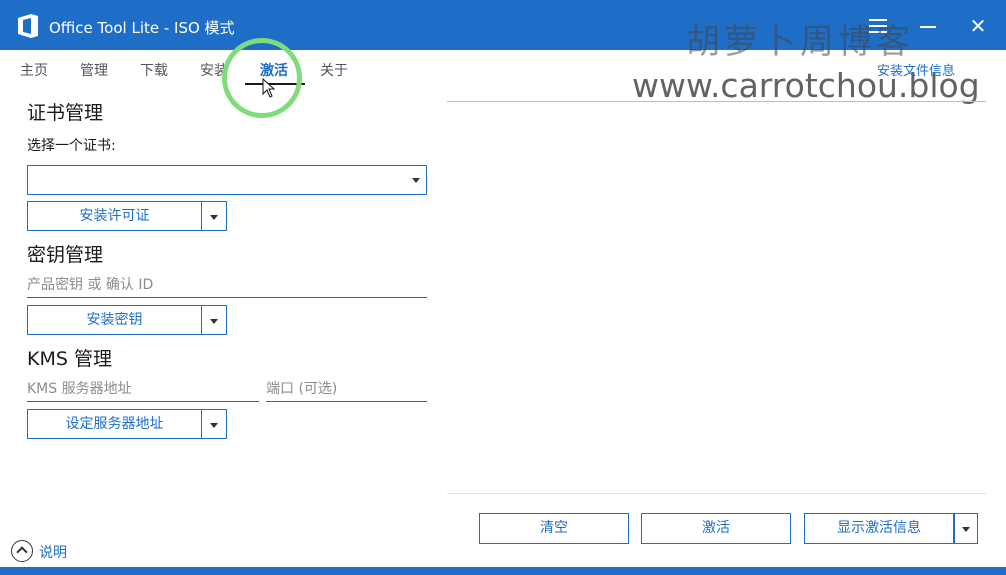  I want to click on kms-section-title: KMS 管理, so click(69, 359).